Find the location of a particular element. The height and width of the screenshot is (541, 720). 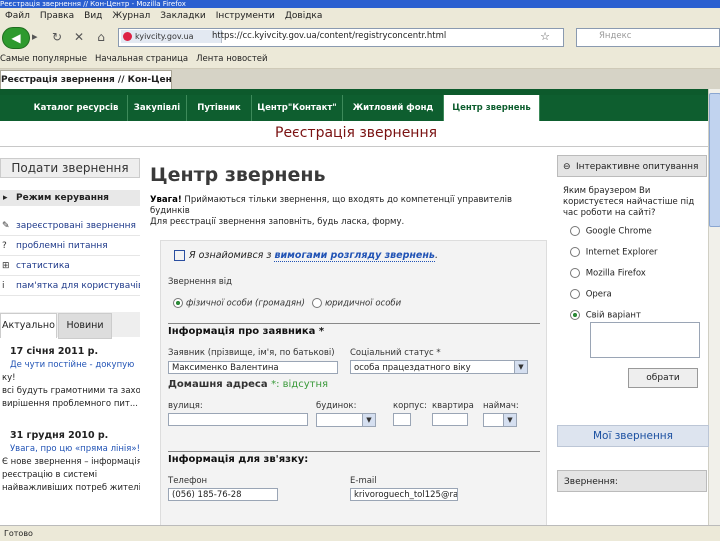

house-select: ▼ is located at coordinates (346, 420).